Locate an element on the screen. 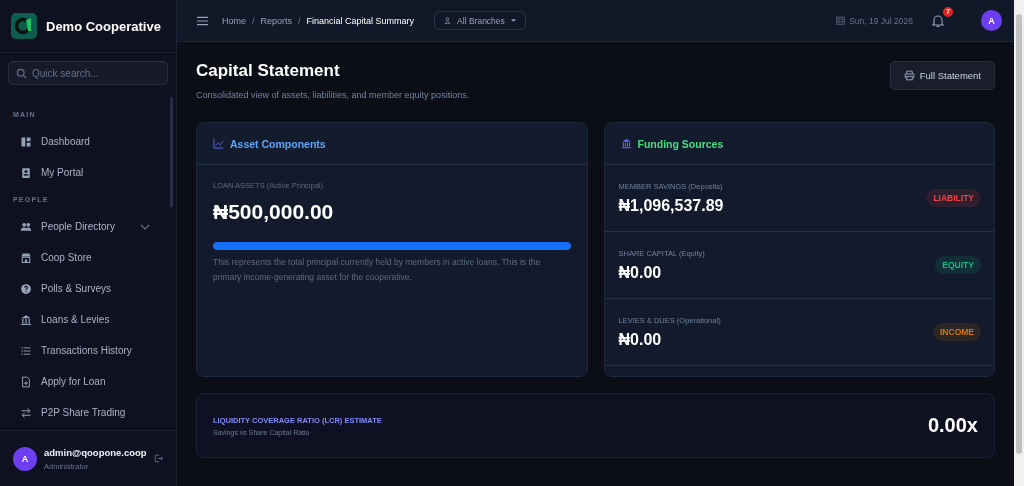 Image resolution: width=1024 pixels, height=486 pixels. breadcrumb-link: Reports is located at coordinates (276, 20).